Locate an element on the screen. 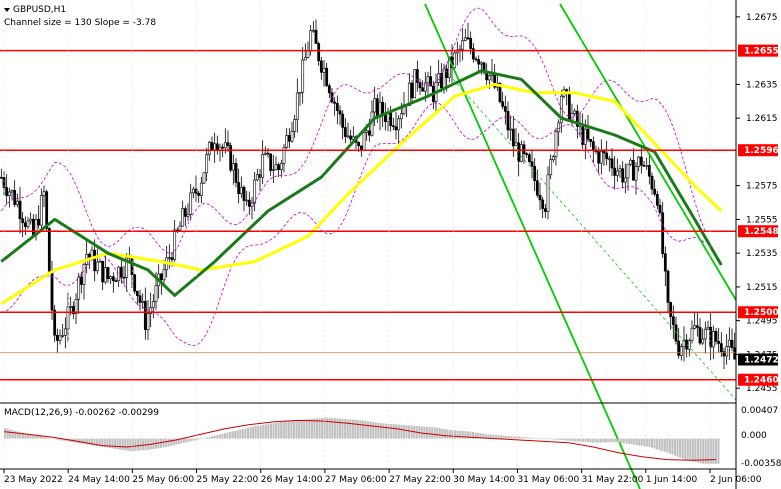 This screenshot has width=781, height=489. channel-info: Channel size = 130 Slope = -3.78 is located at coordinates (80, 23).